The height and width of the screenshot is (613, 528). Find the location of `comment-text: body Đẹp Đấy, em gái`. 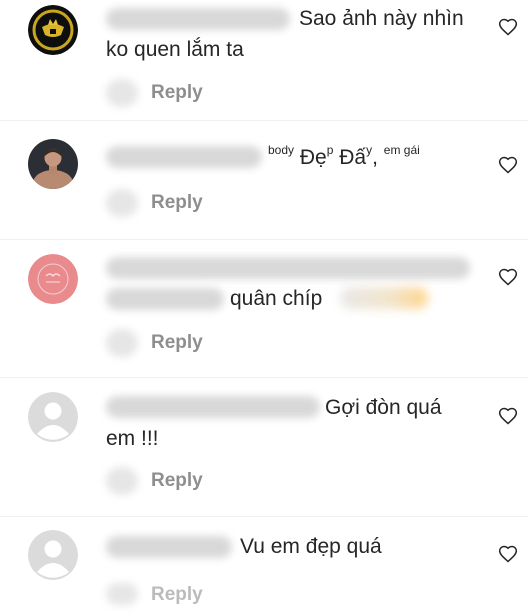

comment-text: body Đẹp Đấy, em gái is located at coordinates (383, 157).